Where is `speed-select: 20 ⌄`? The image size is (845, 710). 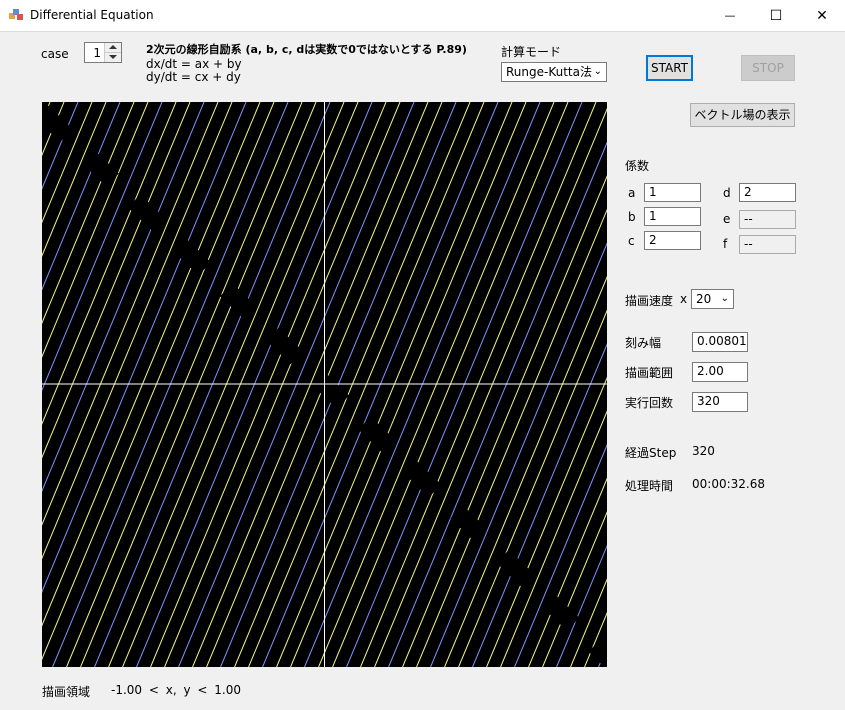 speed-select: 20 ⌄ is located at coordinates (712, 299).